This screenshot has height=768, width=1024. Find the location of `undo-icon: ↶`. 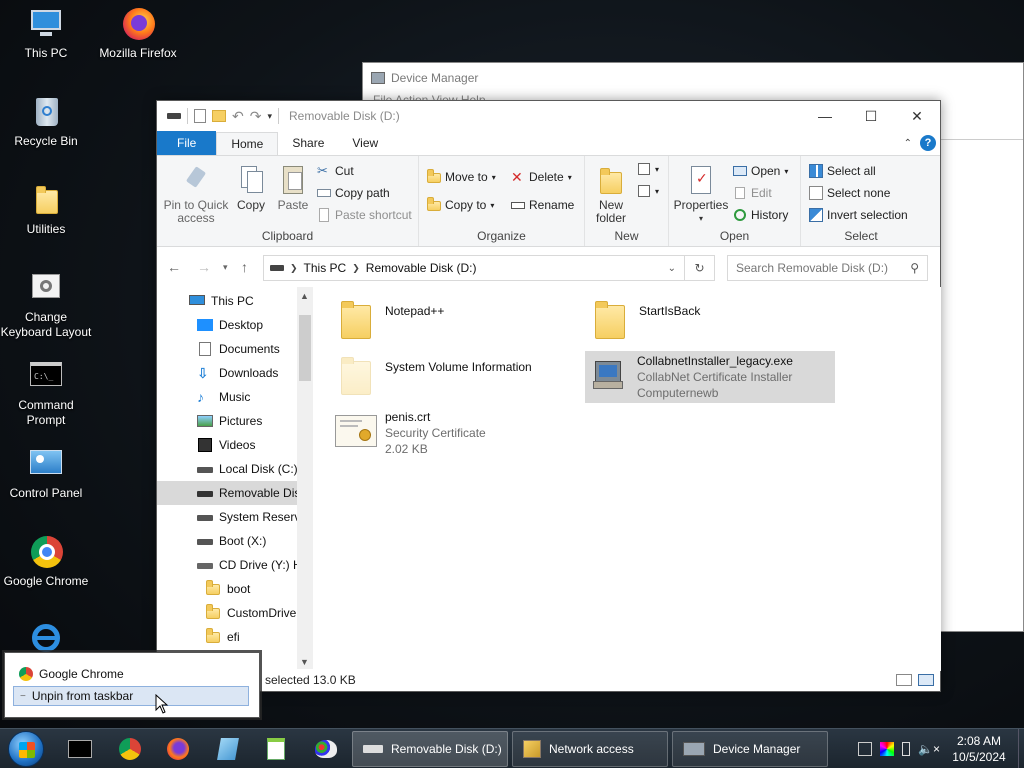

undo-icon: ↶ is located at coordinates (238, 116).